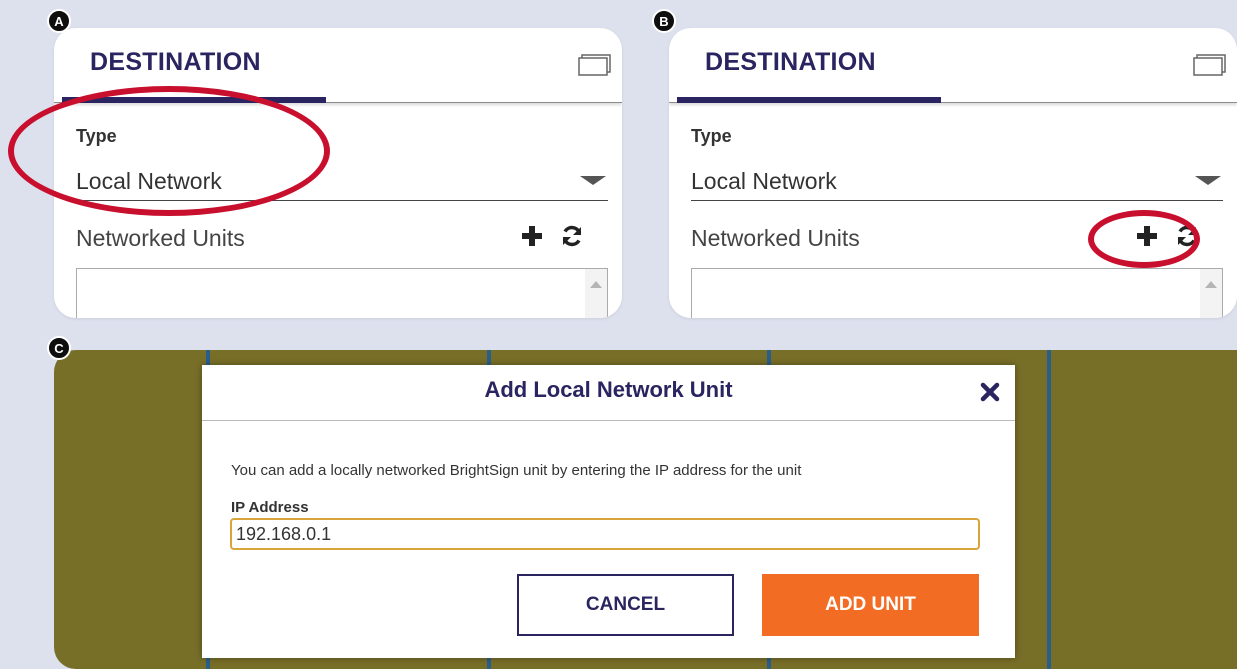 The image size is (1237, 669). I want to click on type-label: Type, so click(711, 136).